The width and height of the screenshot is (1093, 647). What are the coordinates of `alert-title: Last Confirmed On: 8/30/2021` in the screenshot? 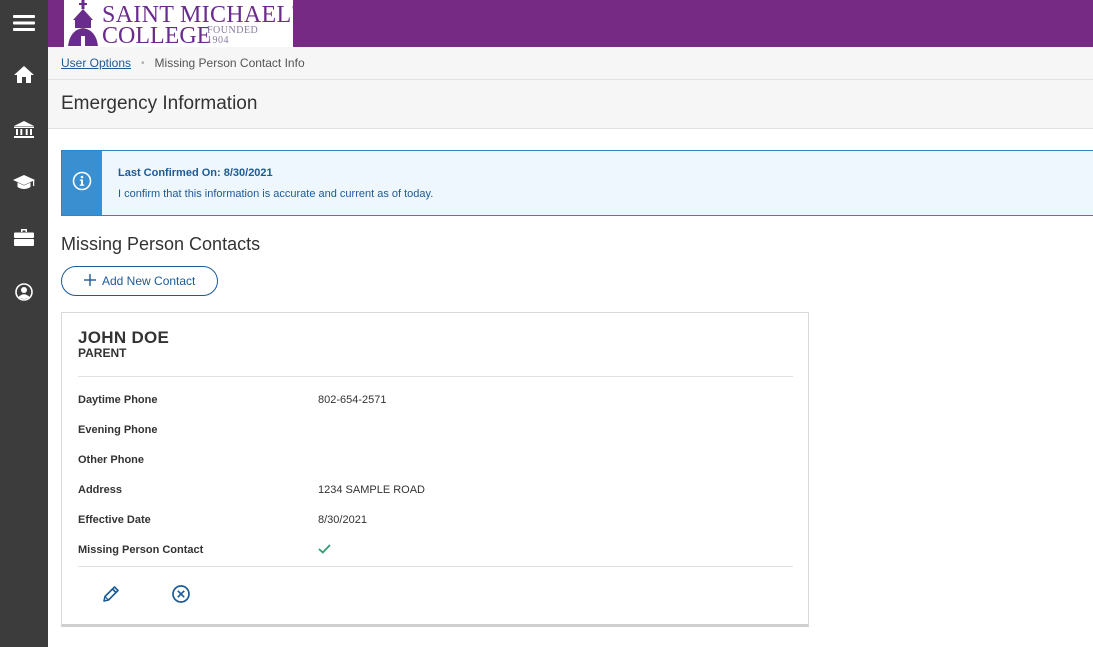 It's located at (195, 173).